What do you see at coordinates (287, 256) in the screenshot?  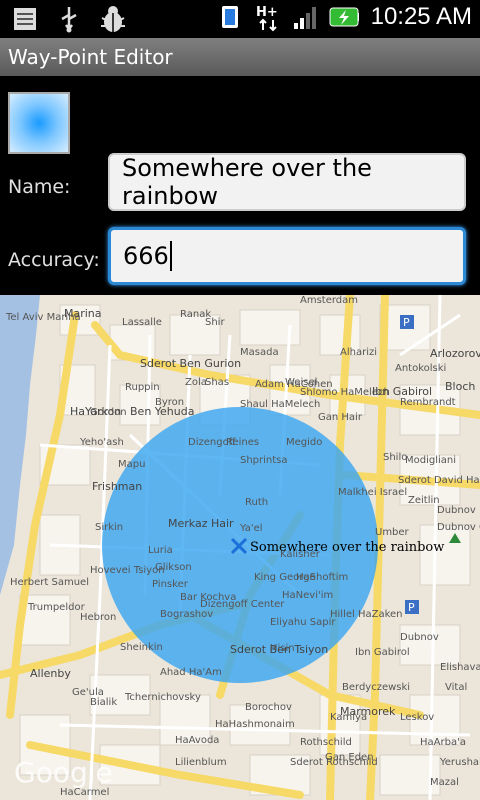 I see `accuracy-field: 666` at bounding box center [287, 256].